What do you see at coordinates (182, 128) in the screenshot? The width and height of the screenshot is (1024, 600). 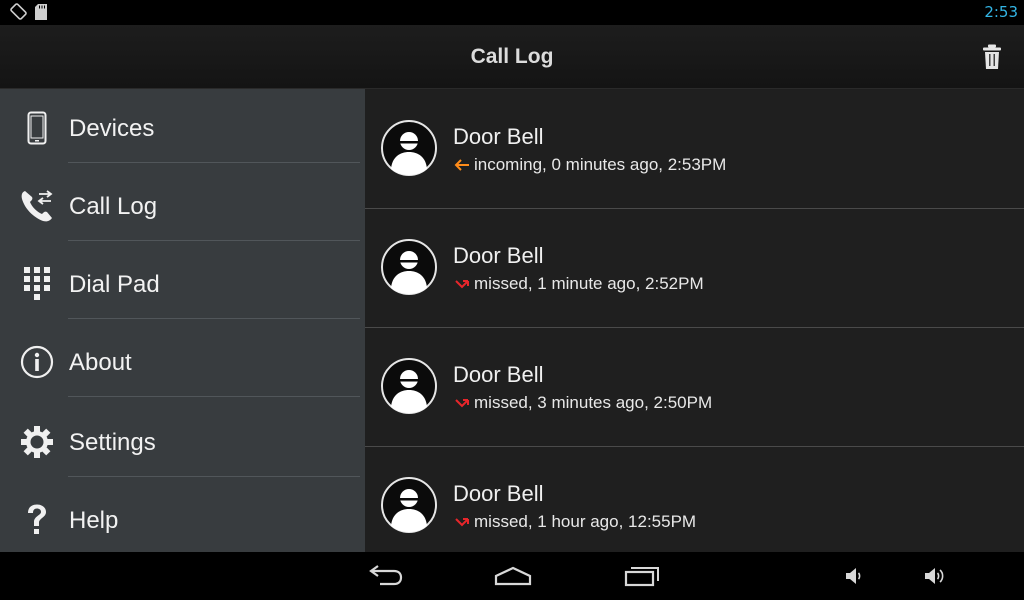 I see `drawer-item-devices: Devices` at bounding box center [182, 128].